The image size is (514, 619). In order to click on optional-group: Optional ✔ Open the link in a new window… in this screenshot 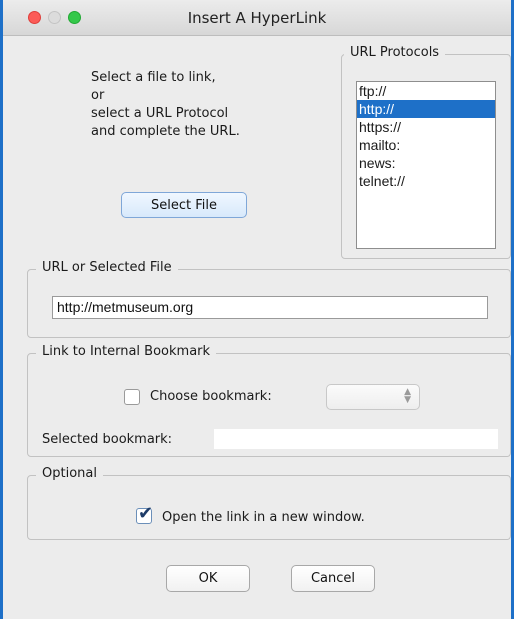, I will do `click(269, 503)`.